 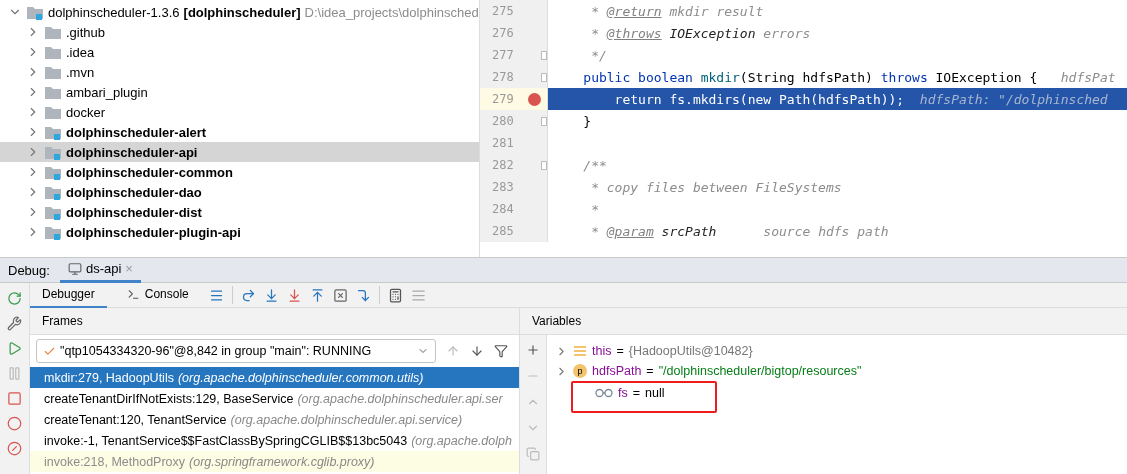 I want to click on frames-header: Frames, so click(x=274, y=321).